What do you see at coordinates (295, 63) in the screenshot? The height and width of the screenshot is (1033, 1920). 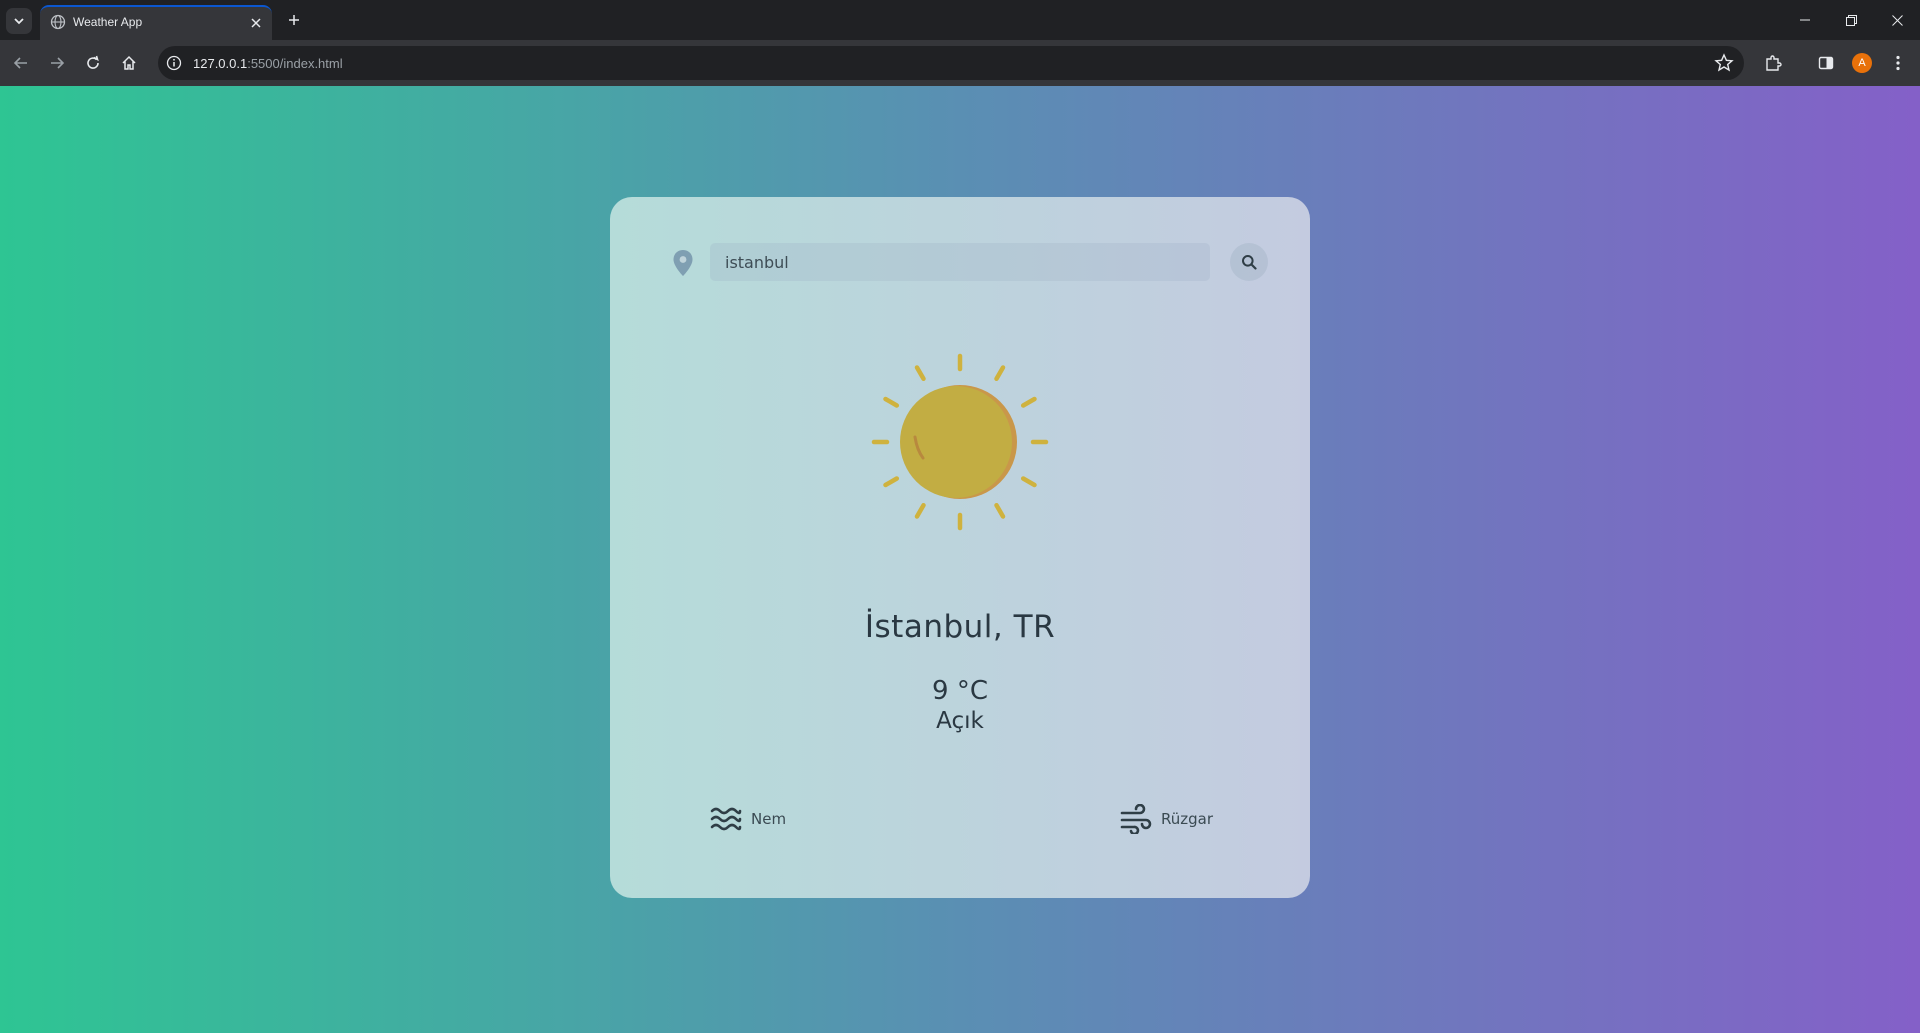 I see `url-path: :5500/index.html` at bounding box center [295, 63].